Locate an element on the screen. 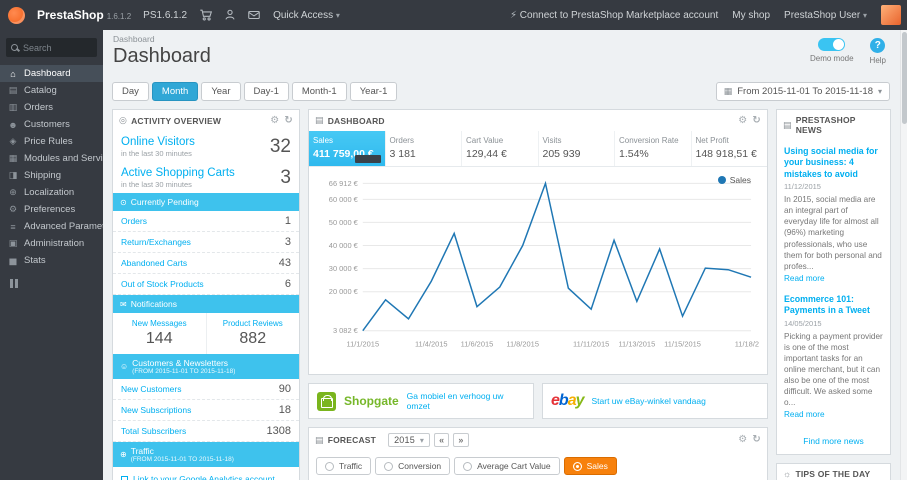 This screenshot has height=480, width=907. help-icon: ? is located at coordinates (878, 45).